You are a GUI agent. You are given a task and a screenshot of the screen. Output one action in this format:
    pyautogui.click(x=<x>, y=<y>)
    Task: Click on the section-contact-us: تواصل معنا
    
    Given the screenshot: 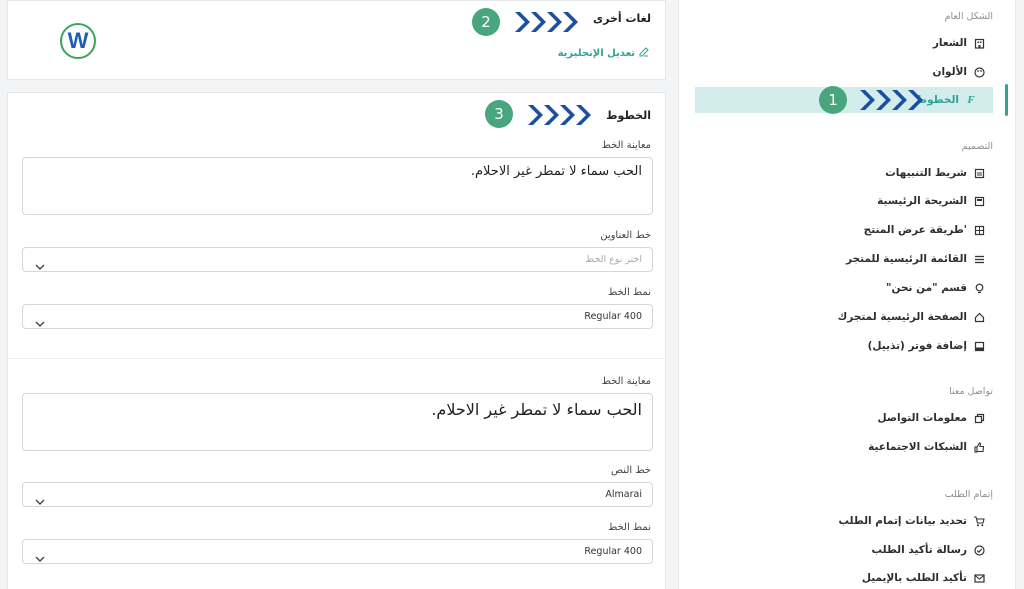 What is the action you would take?
    pyautogui.click(x=971, y=391)
    